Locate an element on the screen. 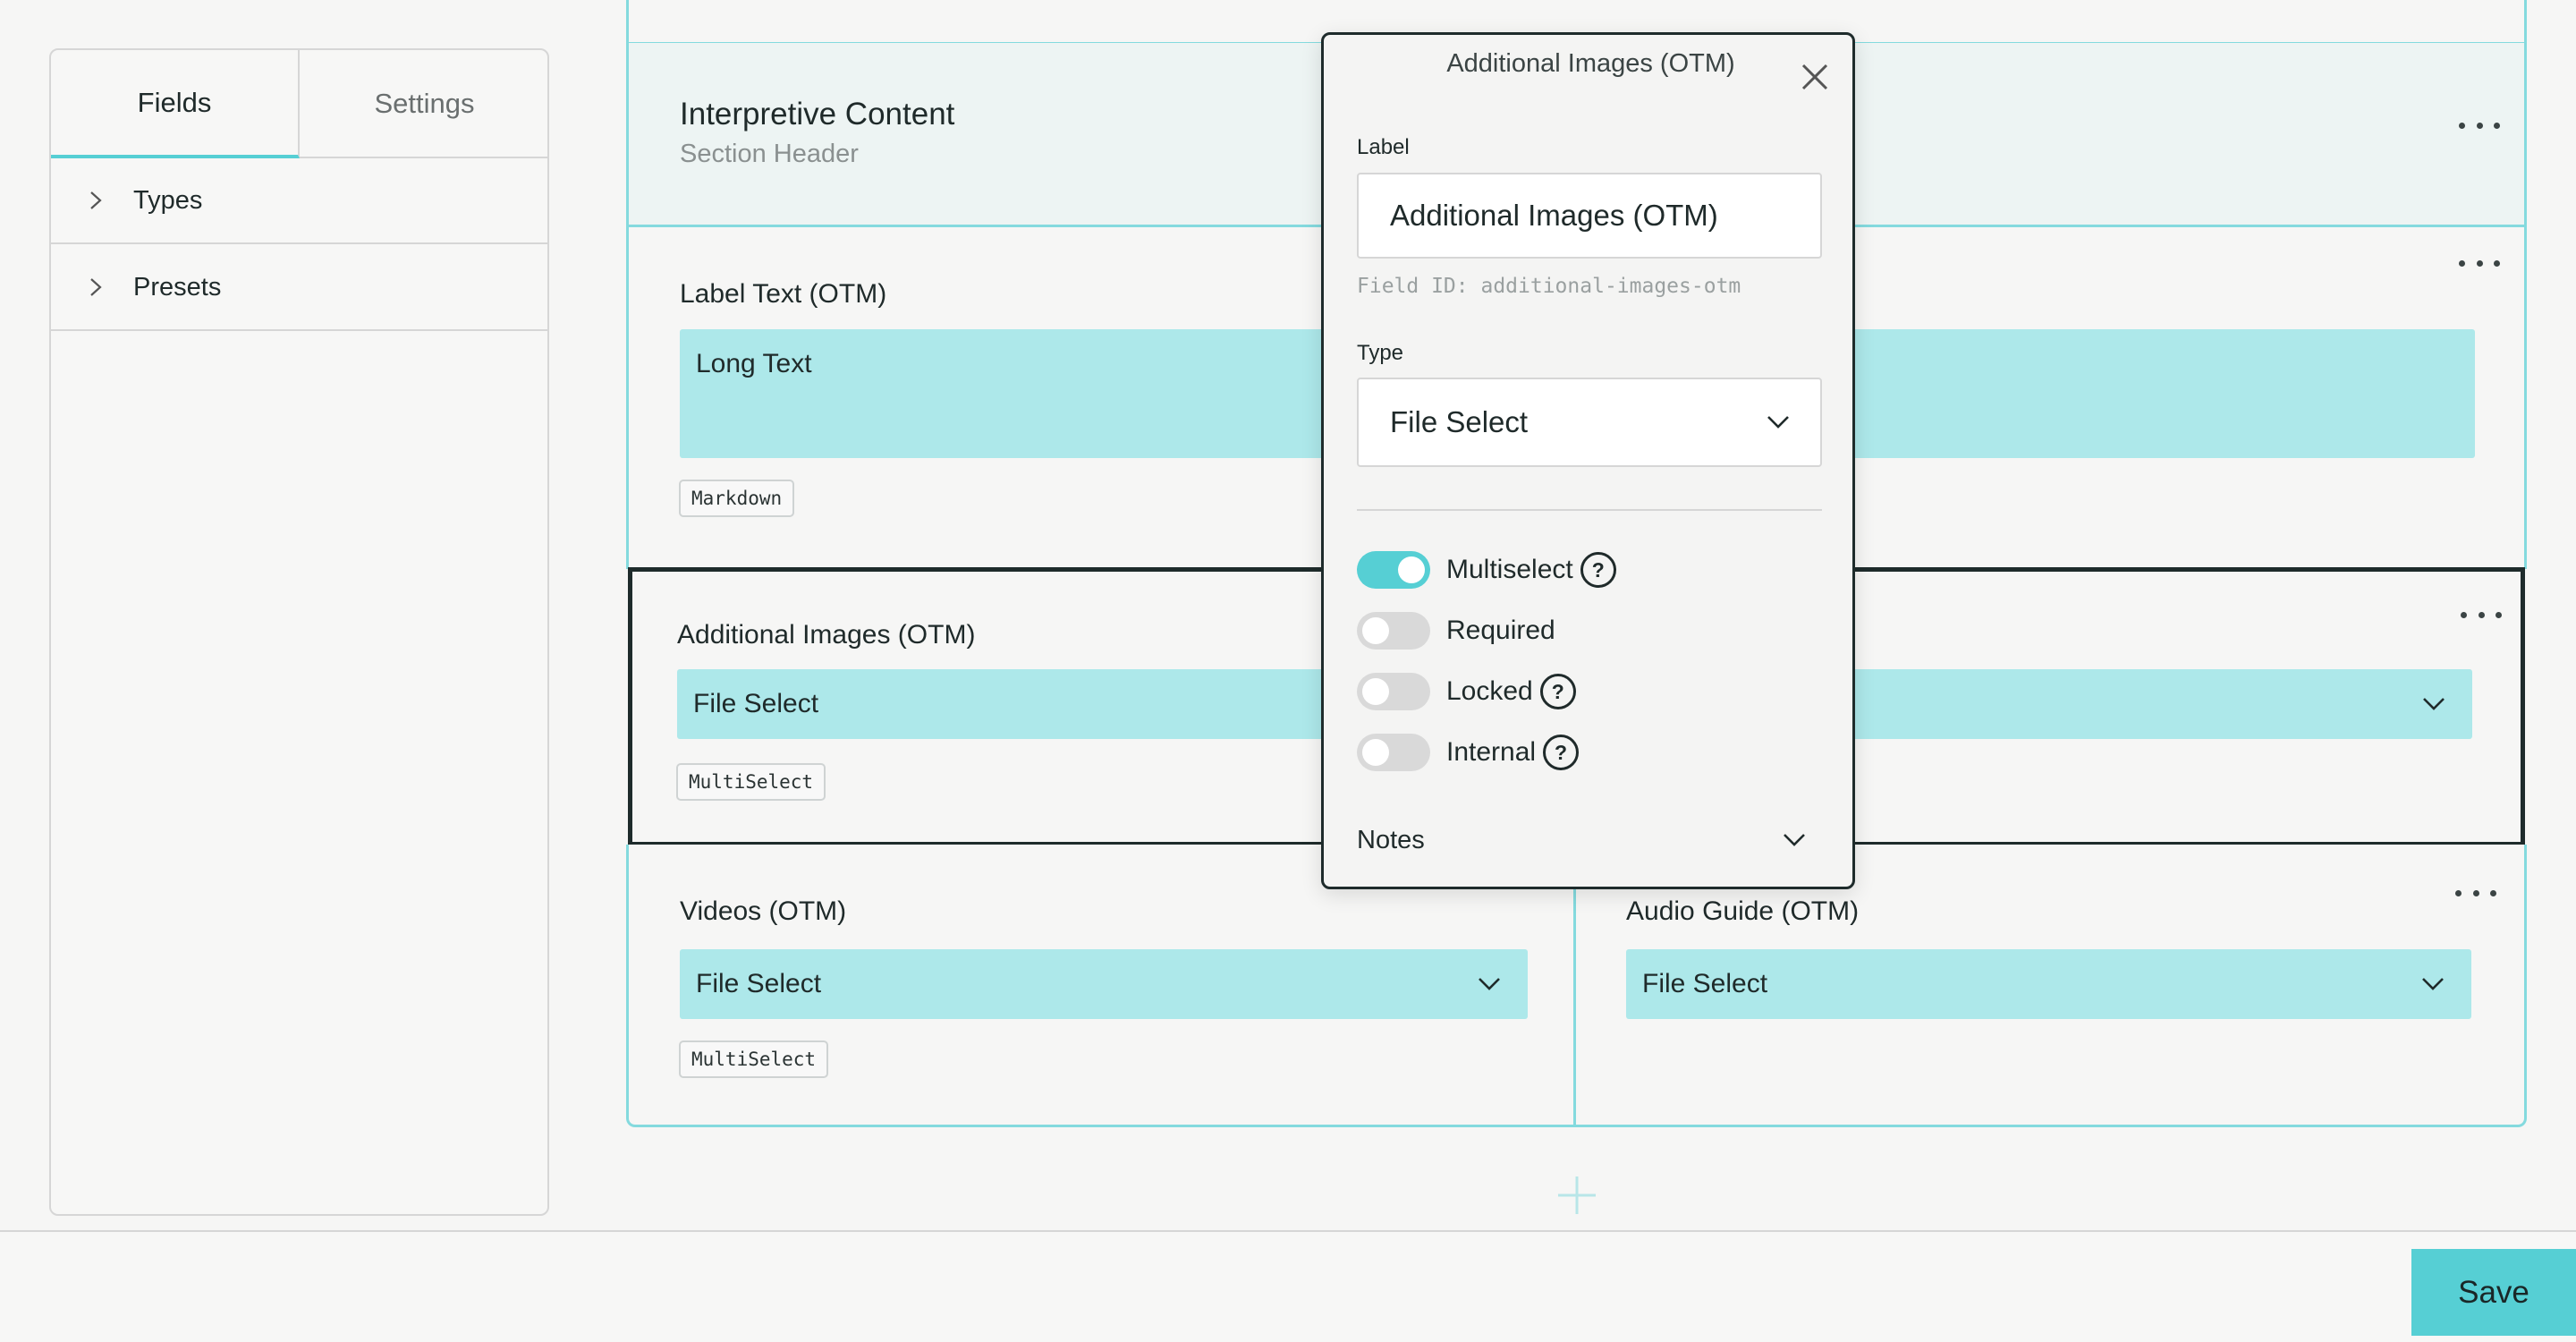 The height and width of the screenshot is (1342, 2576). close-icon is located at coordinates (1815, 77).